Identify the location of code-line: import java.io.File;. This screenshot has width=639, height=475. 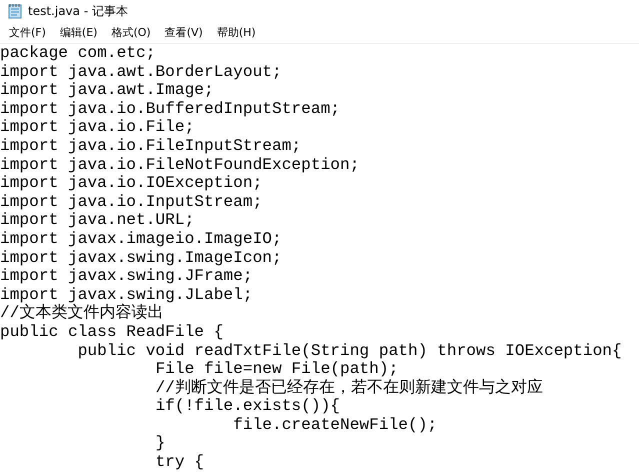
(97, 127).